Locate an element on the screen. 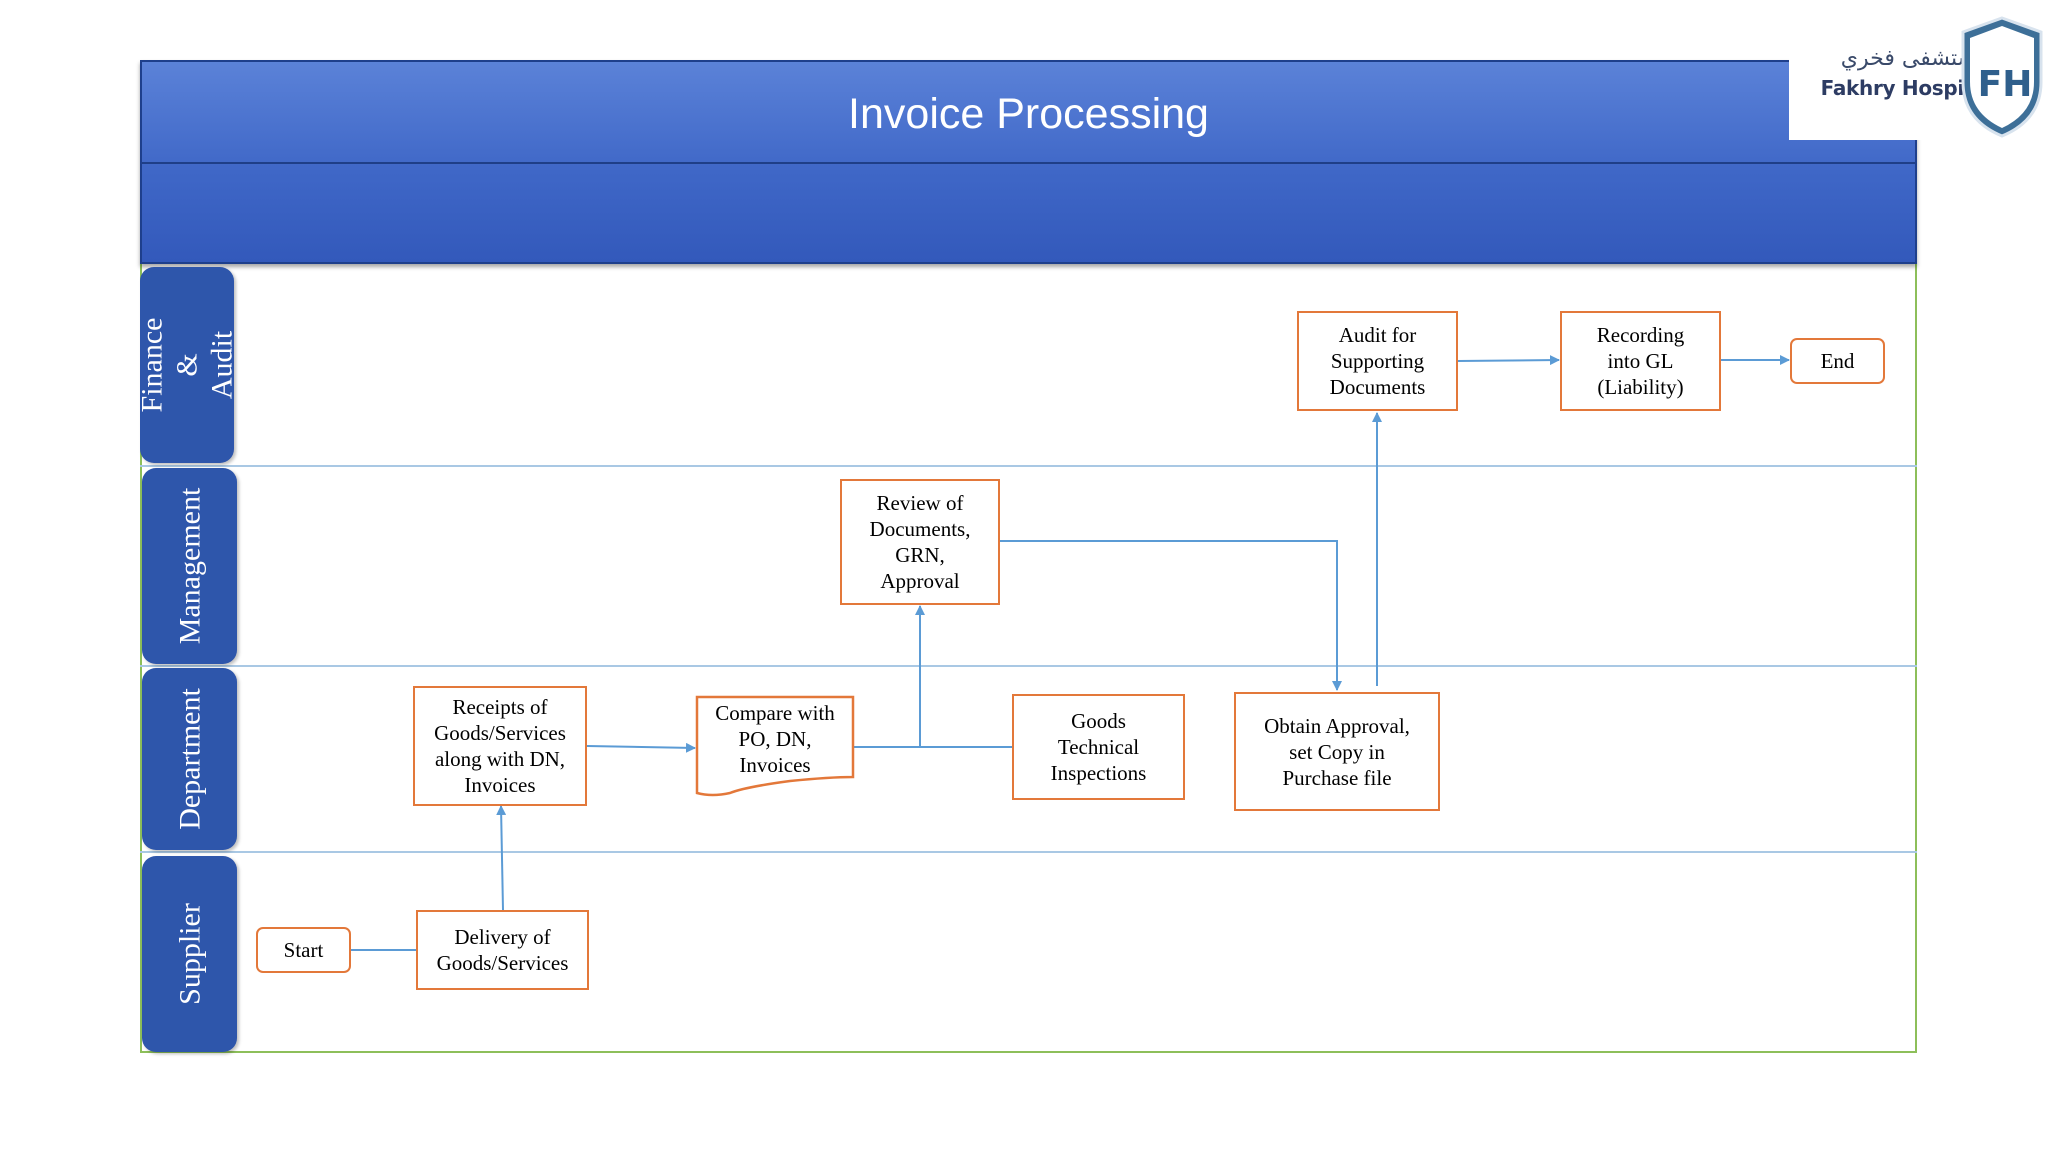  connector-receipts-compare is located at coordinates (641, 747).